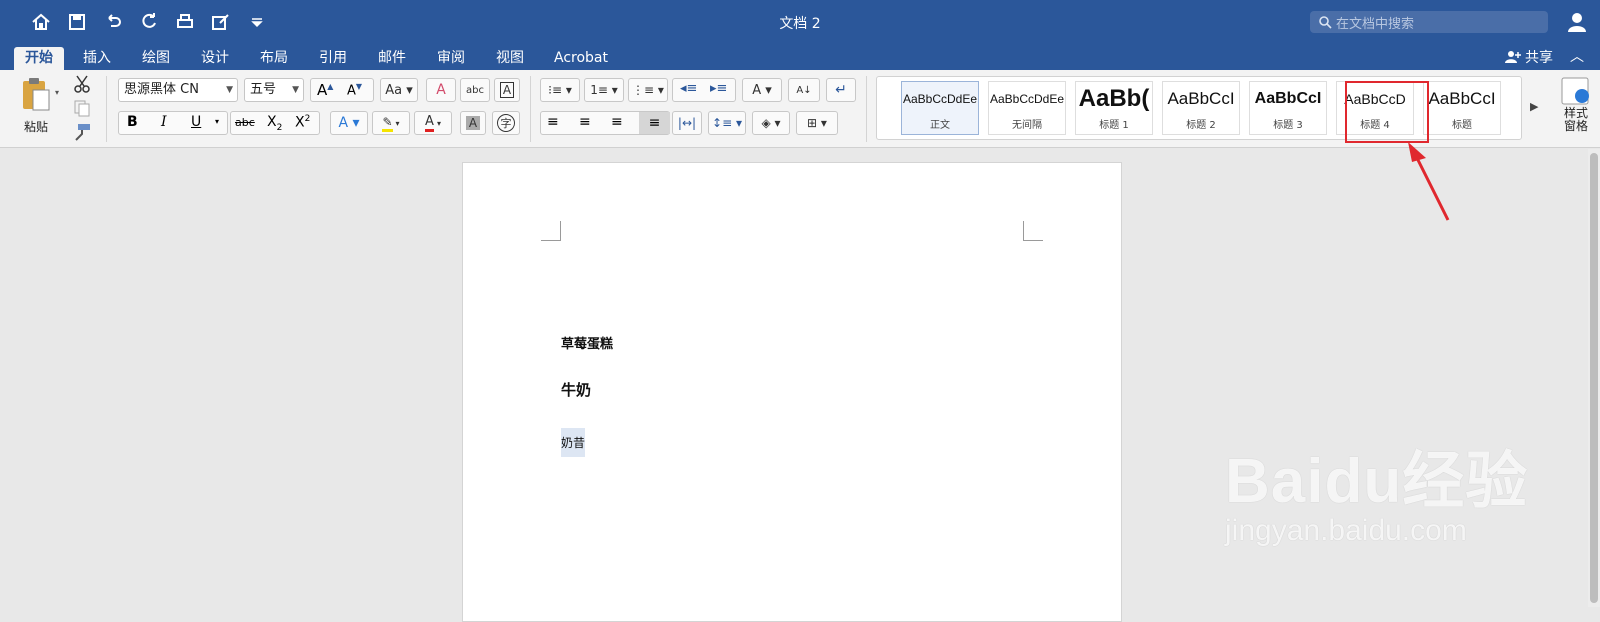  What do you see at coordinates (1534, 106) in the screenshot?
I see `gallery-more-icon: ▶` at bounding box center [1534, 106].